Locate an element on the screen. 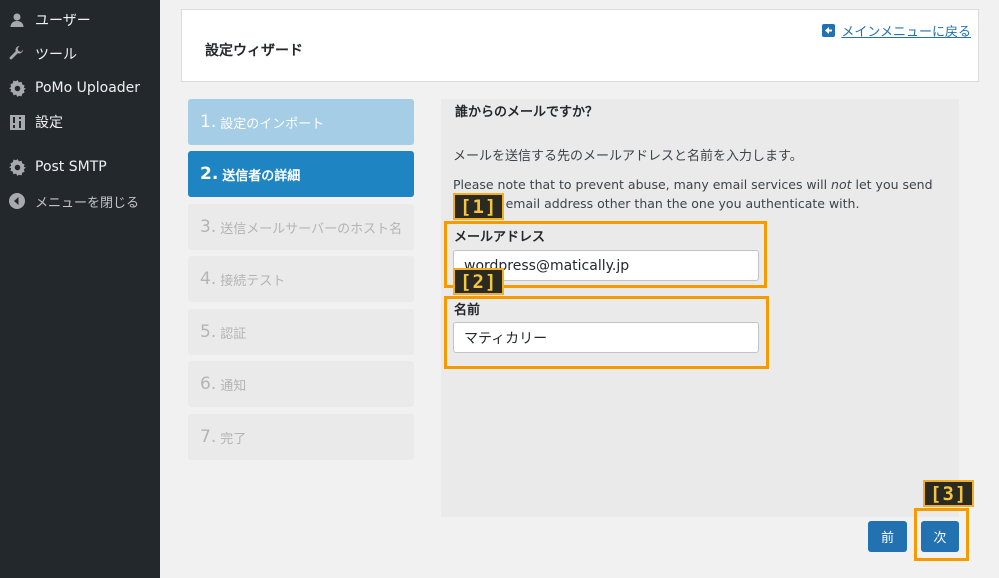  step-sender-details: 2. 送信者の詳細 is located at coordinates (301, 174).